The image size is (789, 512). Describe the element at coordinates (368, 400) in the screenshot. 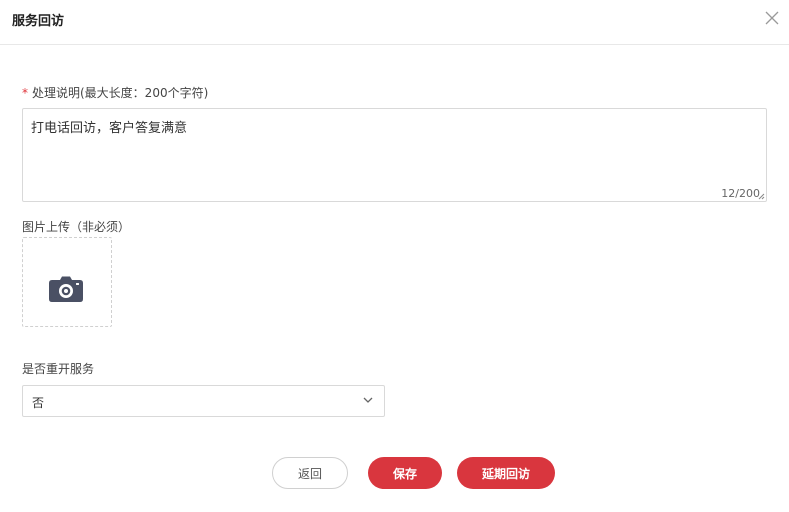

I see `chevron-down-icon` at that location.